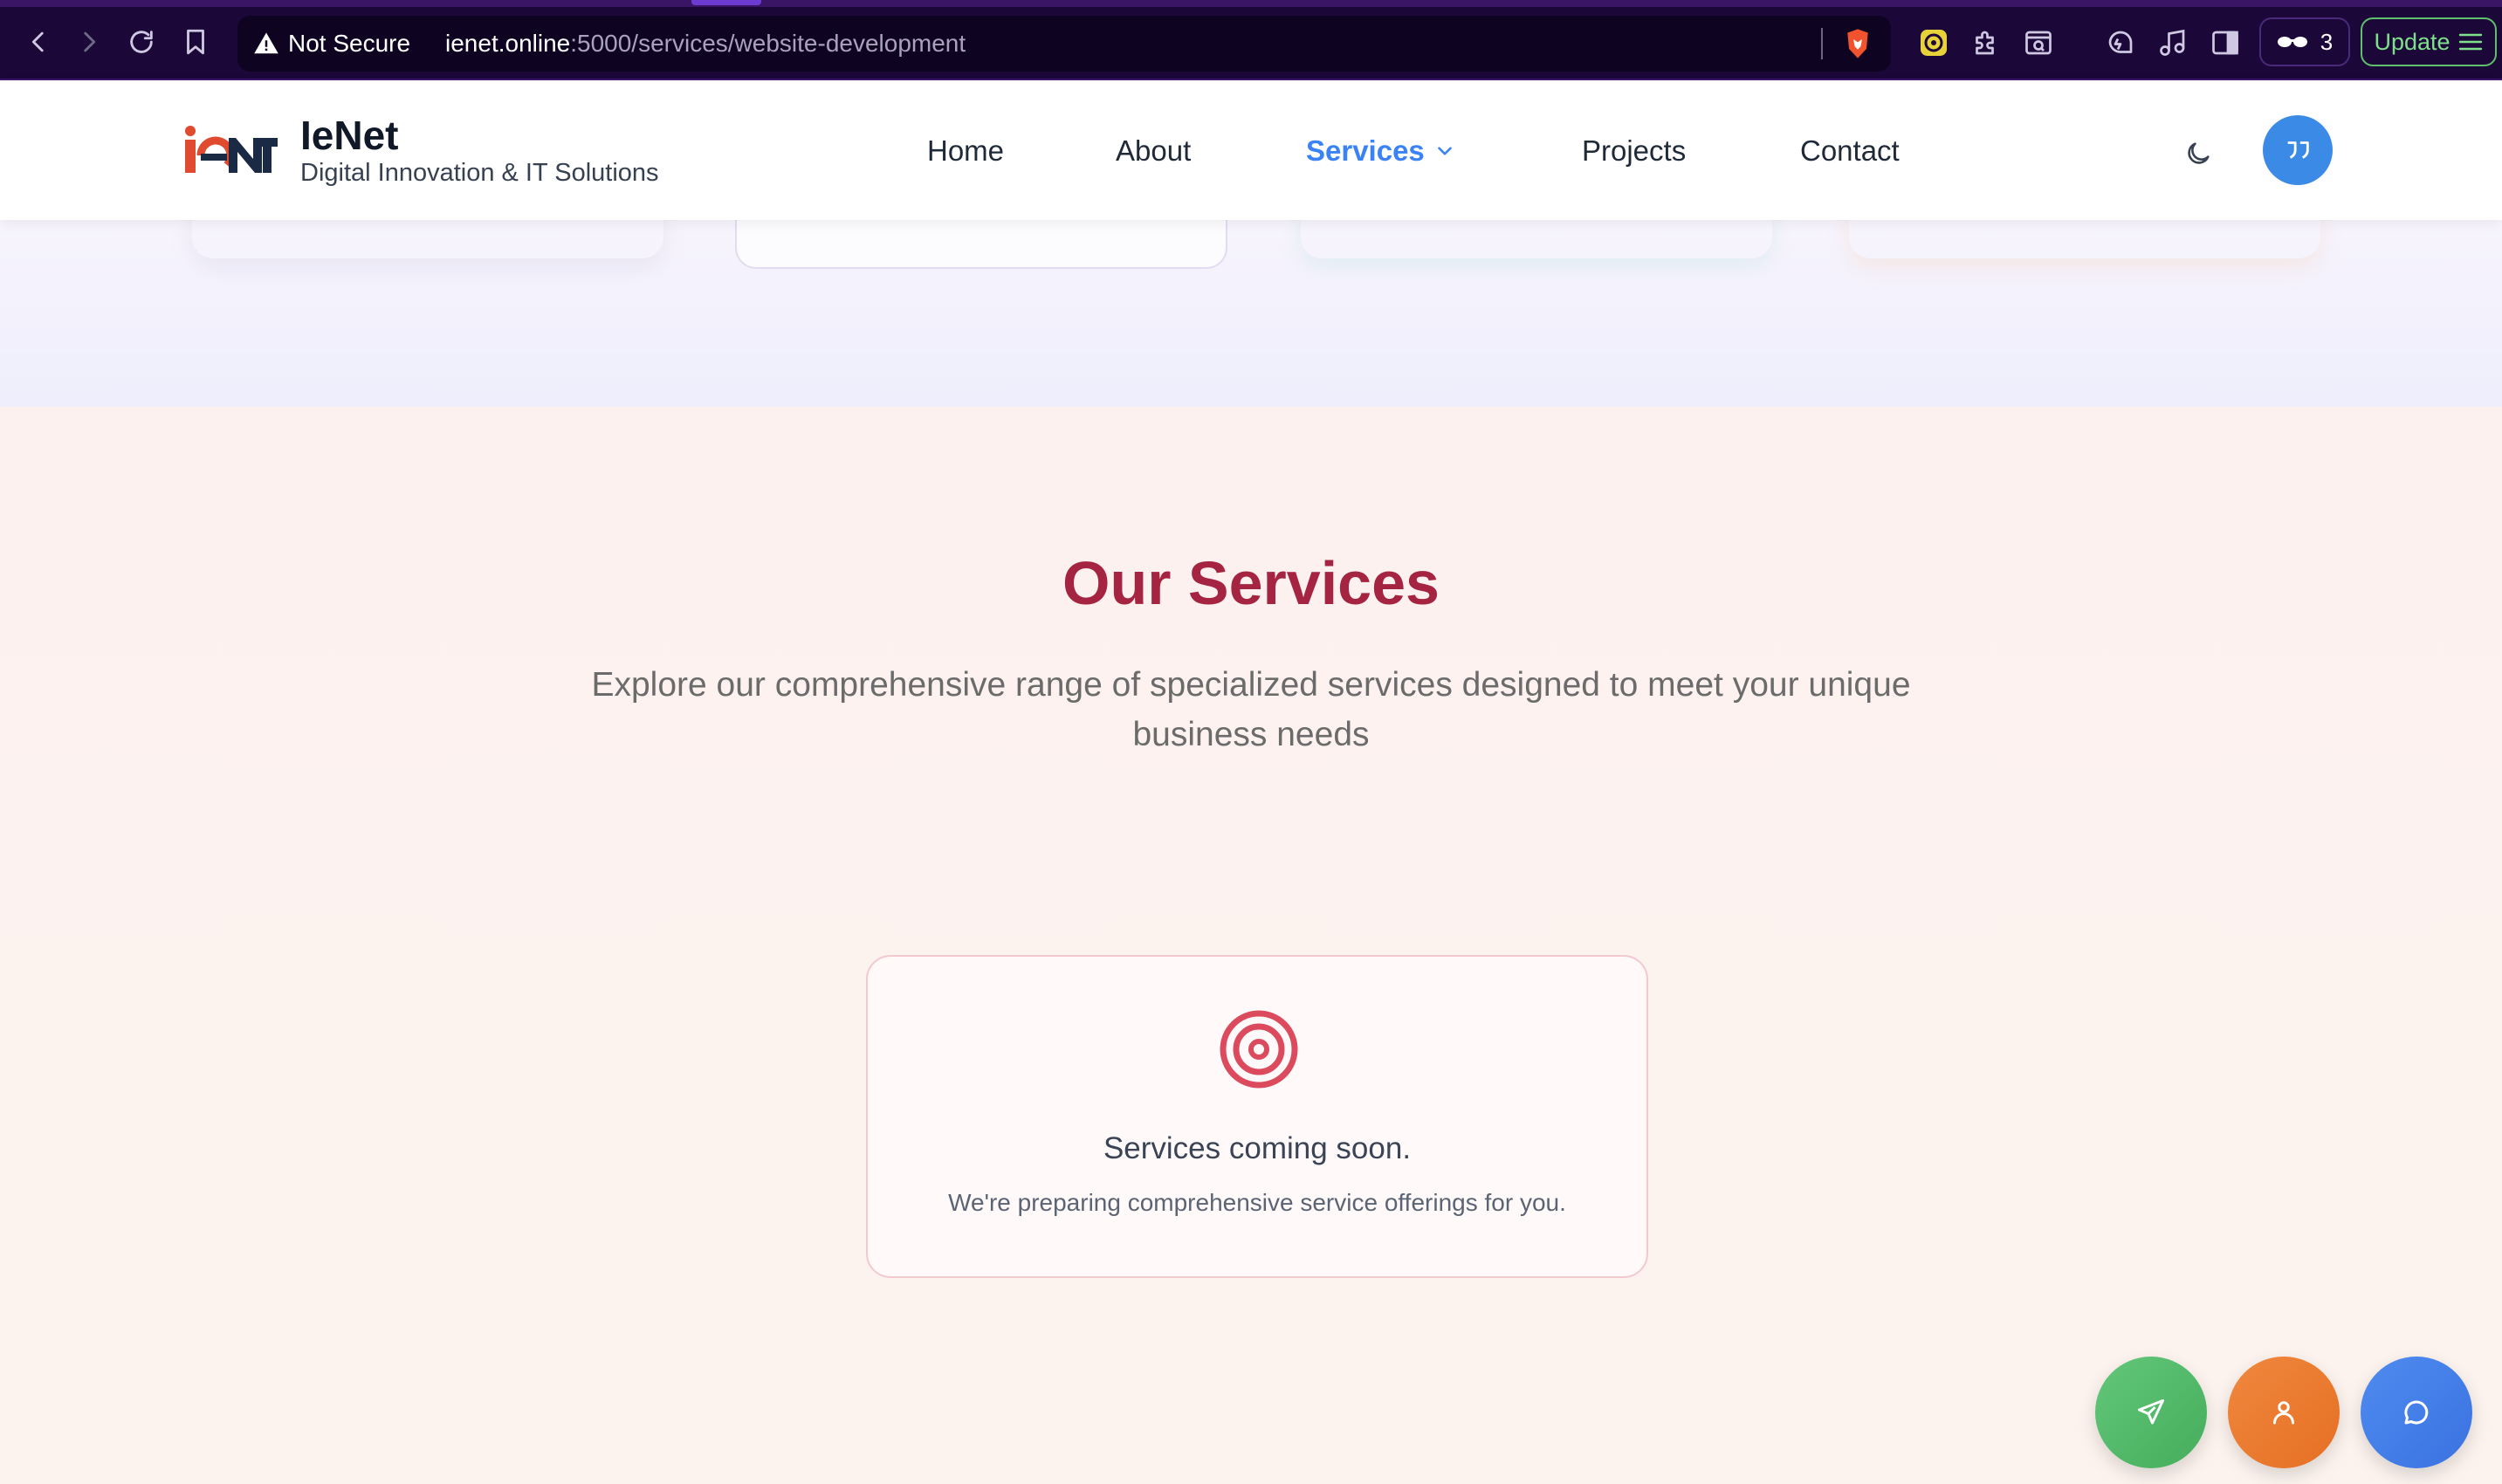 The height and width of the screenshot is (1484, 2502). Describe the element at coordinates (2412, 41) in the screenshot. I see `update-label: Update` at that location.